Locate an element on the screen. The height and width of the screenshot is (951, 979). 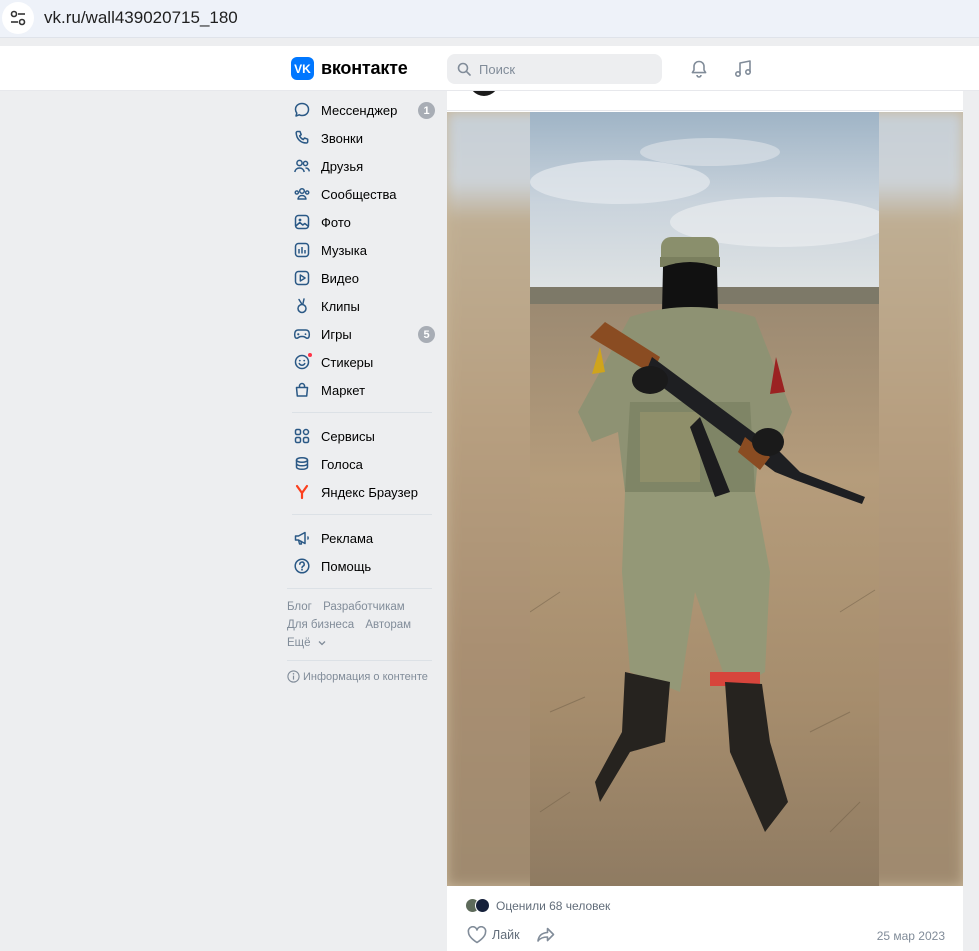
footer-link-business: Для бизнеса is located at coordinates (320, 625).